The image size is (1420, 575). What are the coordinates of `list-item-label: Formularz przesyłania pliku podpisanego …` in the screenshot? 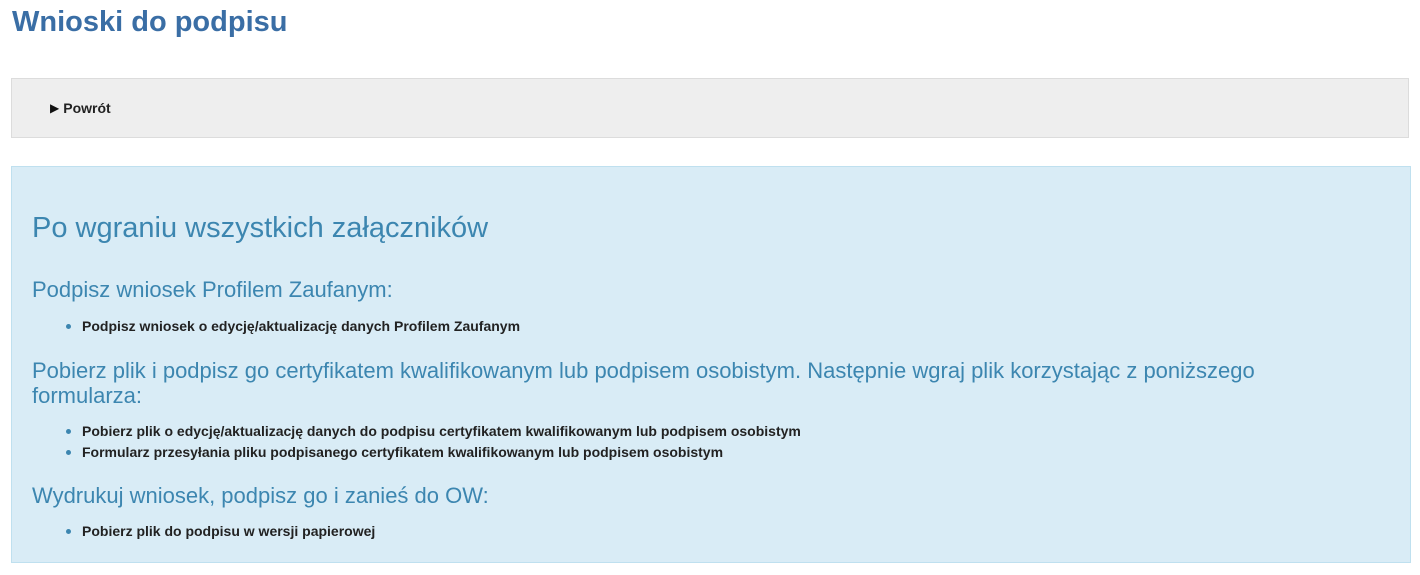 It's located at (403, 452).